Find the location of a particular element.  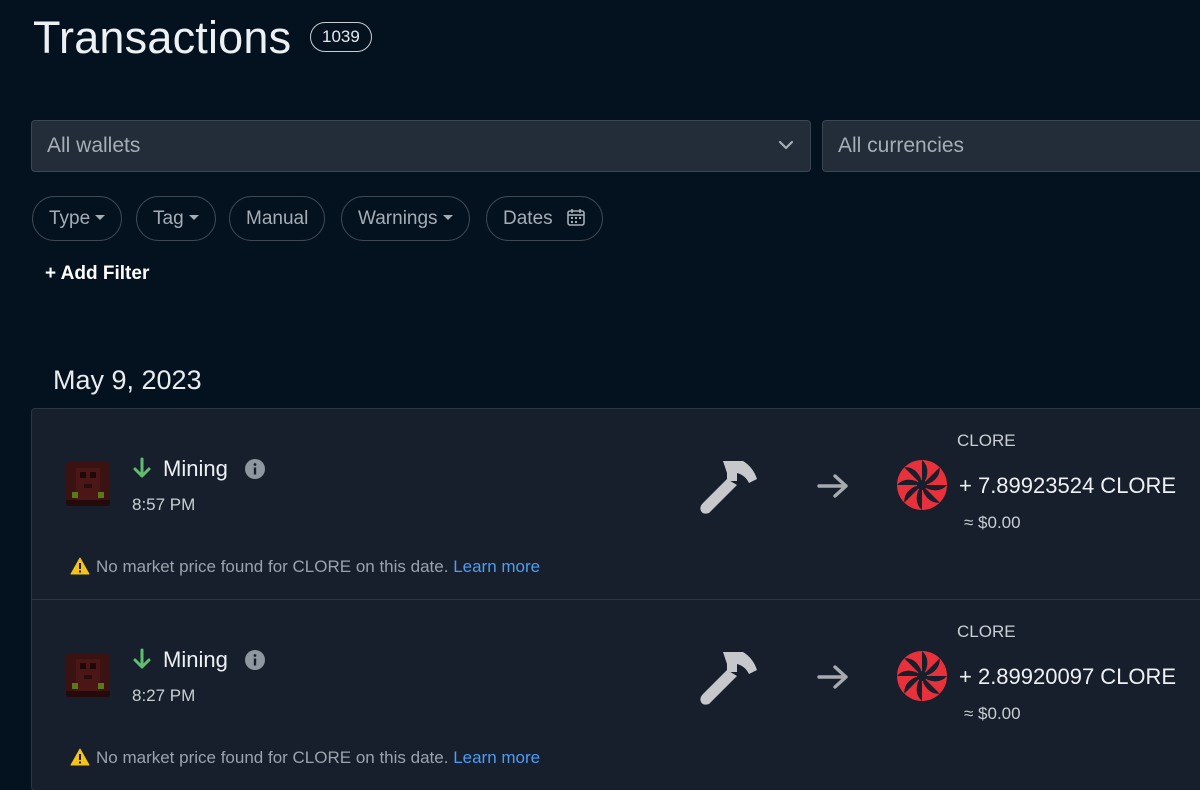

transaction-time: 8:57 PM is located at coordinates (164, 504).